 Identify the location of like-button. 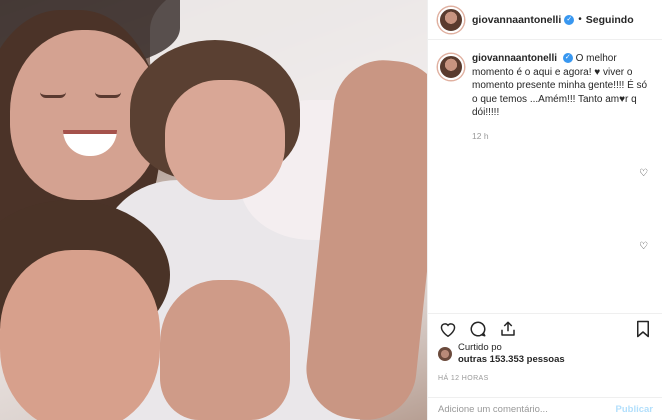
(448, 329).